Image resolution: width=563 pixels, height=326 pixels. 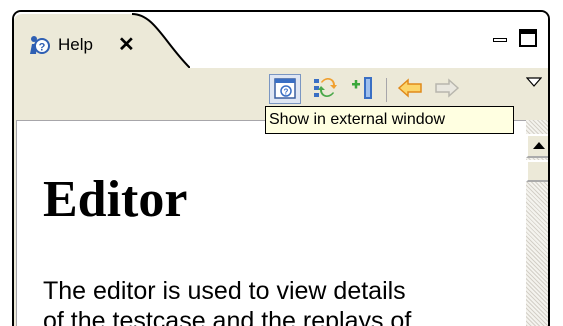 I want to click on minimize-icon, so click(x=500, y=40).